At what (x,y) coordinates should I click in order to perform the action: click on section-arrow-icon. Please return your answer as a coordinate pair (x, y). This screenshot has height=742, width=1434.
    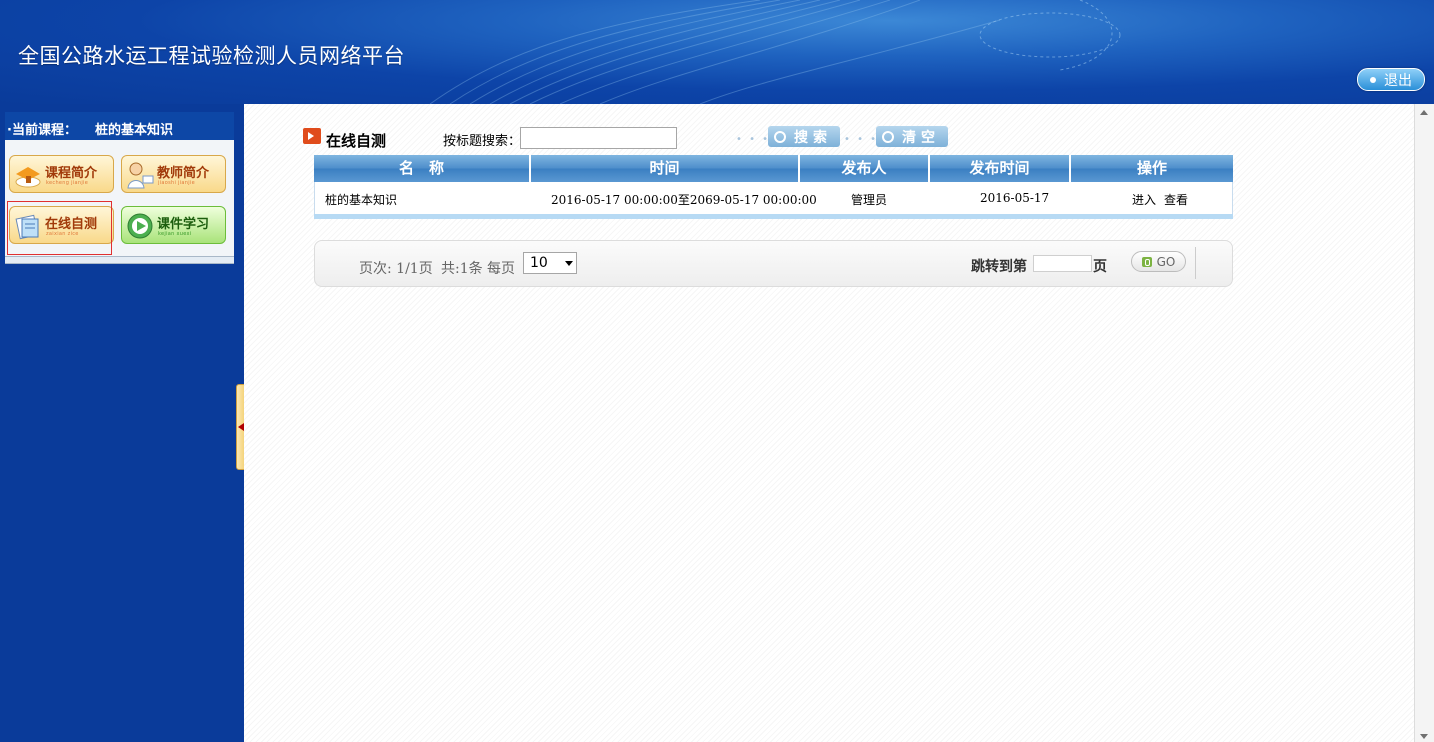
    Looking at the image, I should click on (312, 136).